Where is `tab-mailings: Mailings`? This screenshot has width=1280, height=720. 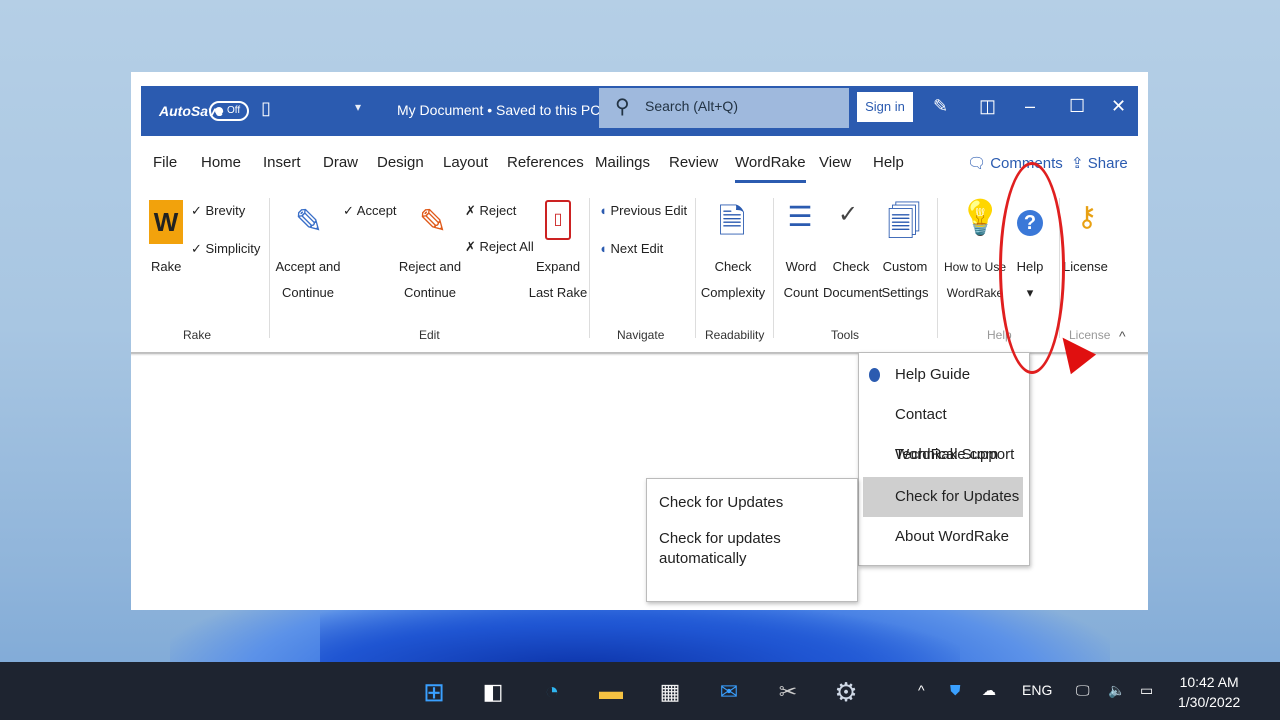 tab-mailings: Mailings is located at coordinates (622, 162).